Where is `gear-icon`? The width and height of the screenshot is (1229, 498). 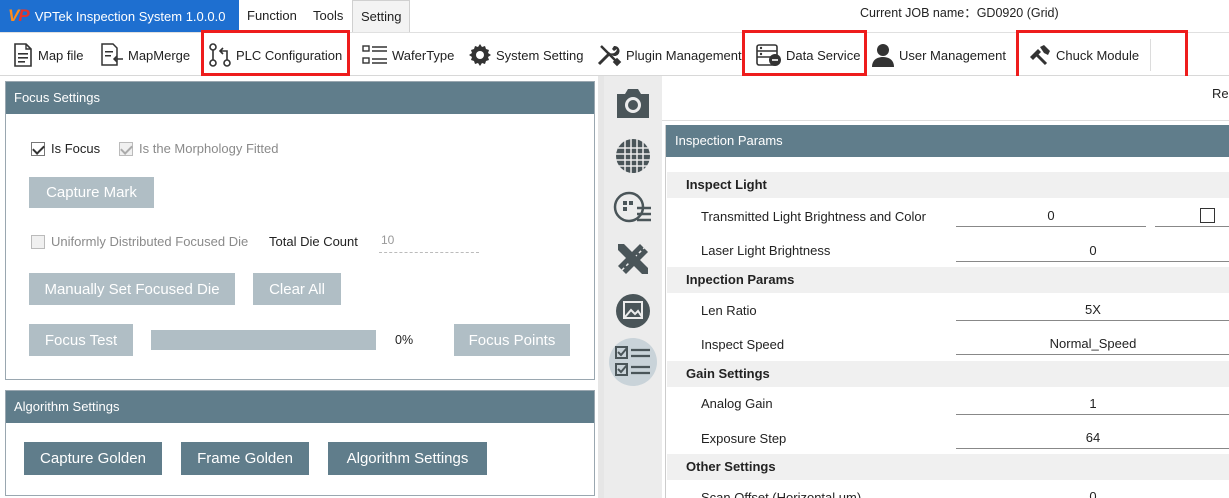
gear-icon is located at coordinates (480, 55).